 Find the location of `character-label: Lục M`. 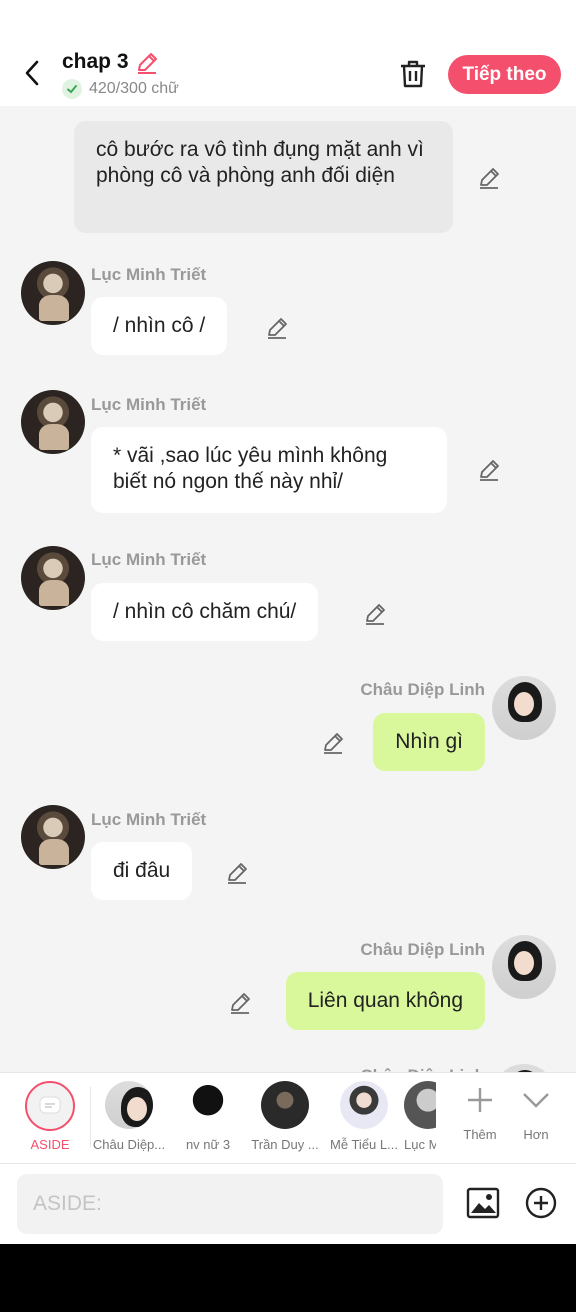

character-label: Lục M is located at coordinates (420, 1144).